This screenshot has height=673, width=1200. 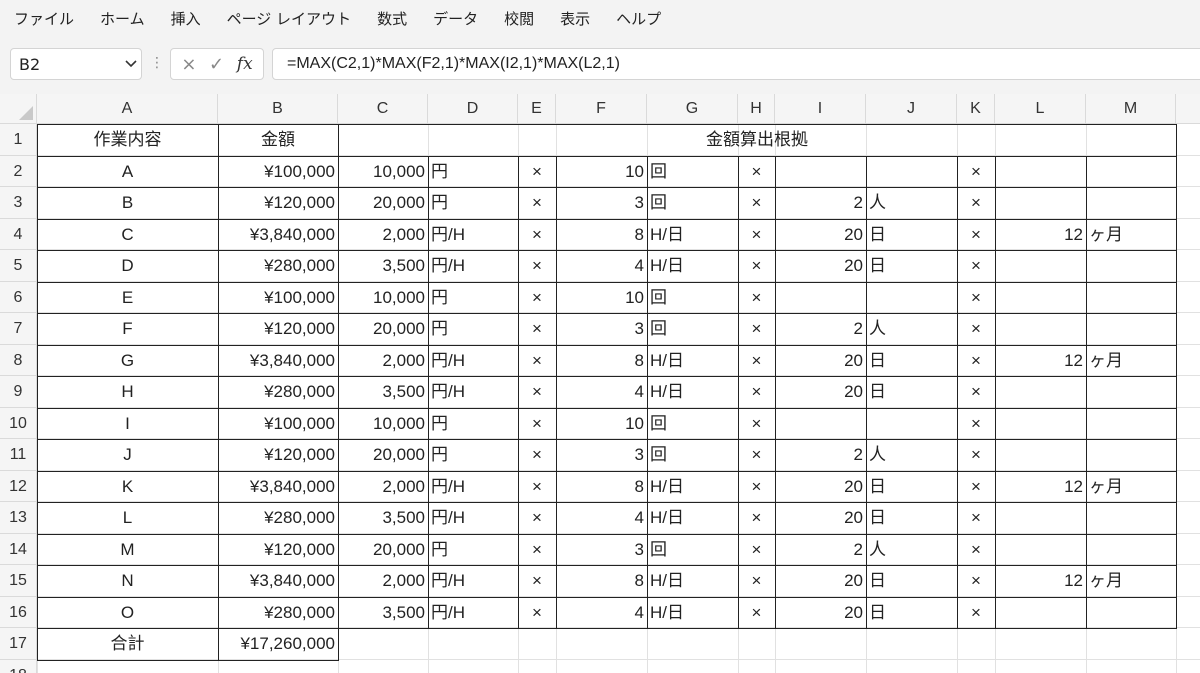 I want to click on menu-item-3: ページ レイアウト, so click(x=289, y=18).